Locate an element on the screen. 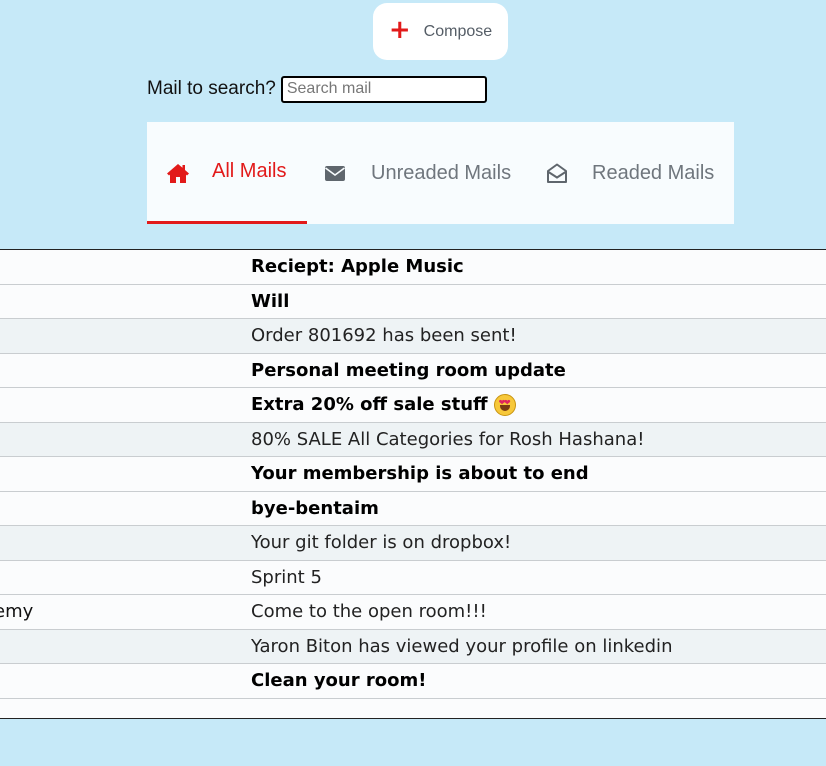 Image resolution: width=826 pixels, height=766 pixels. mail-subject-text: Will is located at coordinates (270, 301).